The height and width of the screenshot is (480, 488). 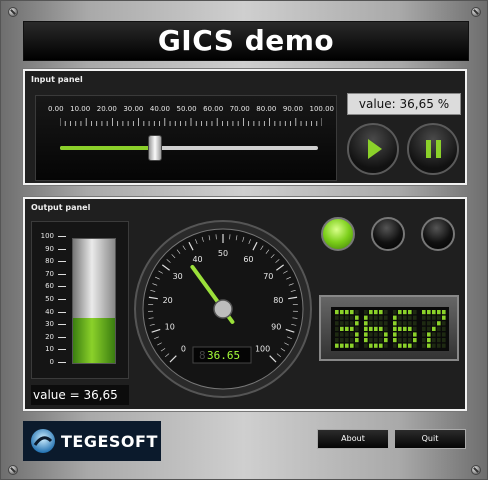 I want to click on quit-button: Quit, so click(x=430, y=439).